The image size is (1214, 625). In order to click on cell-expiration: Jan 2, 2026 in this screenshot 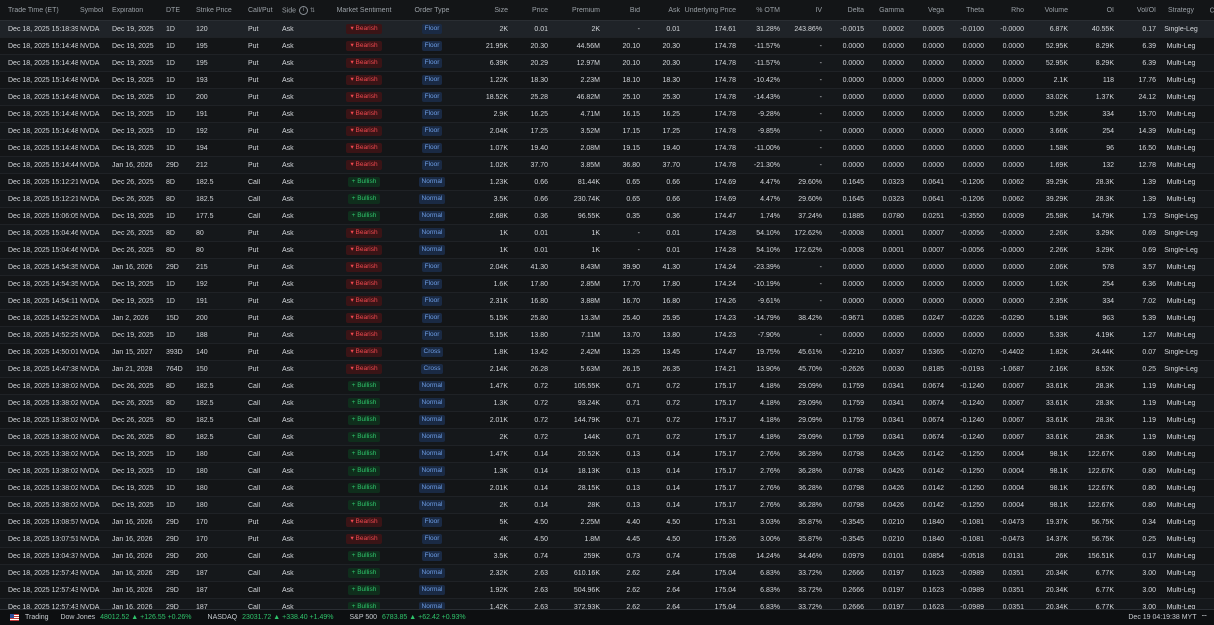, I will do `click(130, 318)`.